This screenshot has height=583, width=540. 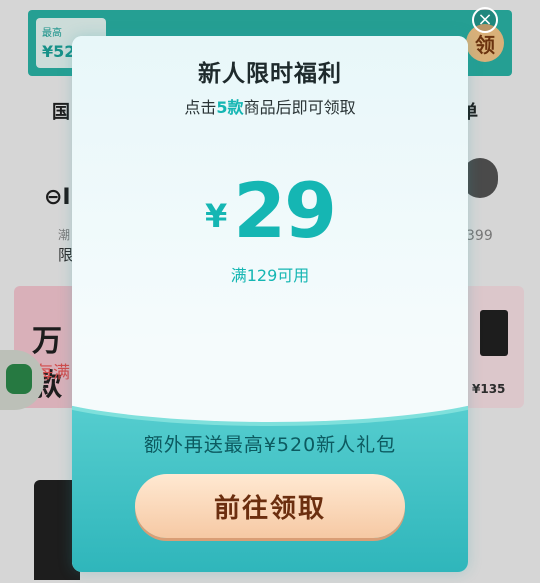 I want to click on coupon-amount: ¥29, so click(x=270, y=210).